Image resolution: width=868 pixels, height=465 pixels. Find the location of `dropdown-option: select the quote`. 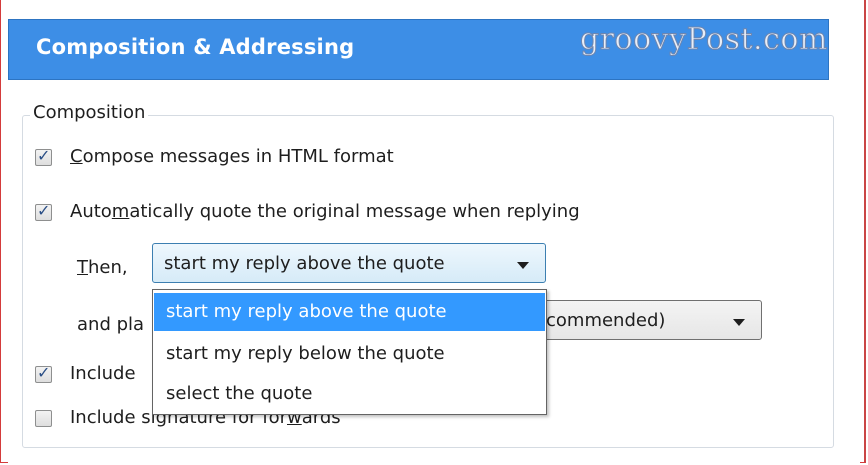

dropdown-option: select the quote is located at coordinates (349, 394).